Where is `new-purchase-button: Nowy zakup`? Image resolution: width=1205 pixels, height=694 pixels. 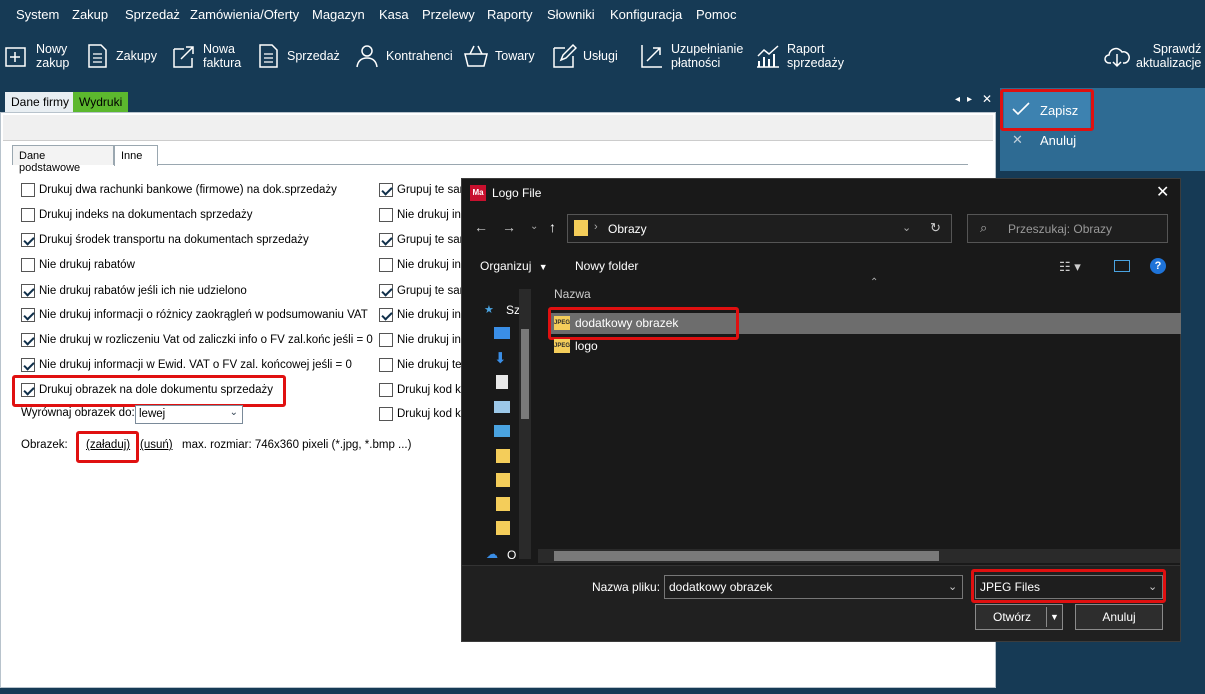
new-purchase-button: Nowy zakup is located at coordinates (36, 56).